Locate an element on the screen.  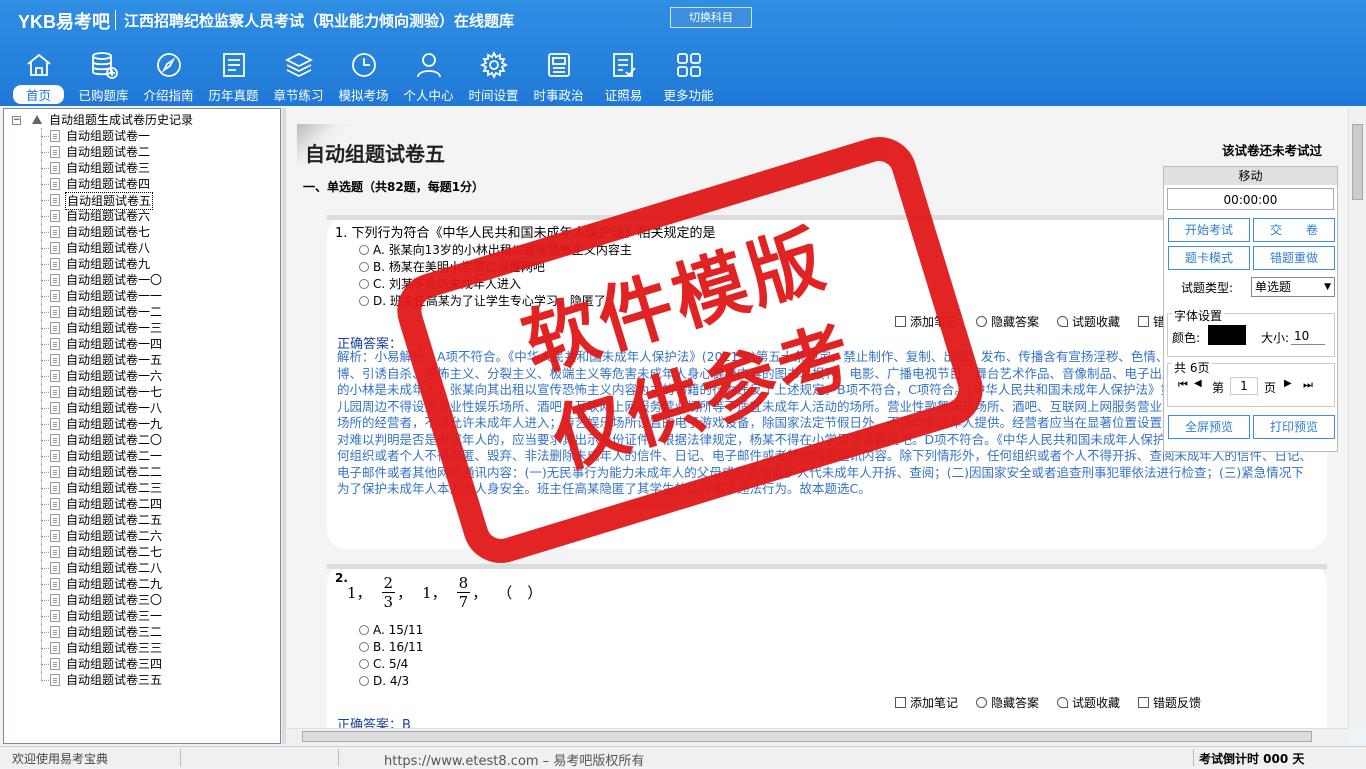
tree-item: 自动组题试卷八 is located at coordinates (142, 248).